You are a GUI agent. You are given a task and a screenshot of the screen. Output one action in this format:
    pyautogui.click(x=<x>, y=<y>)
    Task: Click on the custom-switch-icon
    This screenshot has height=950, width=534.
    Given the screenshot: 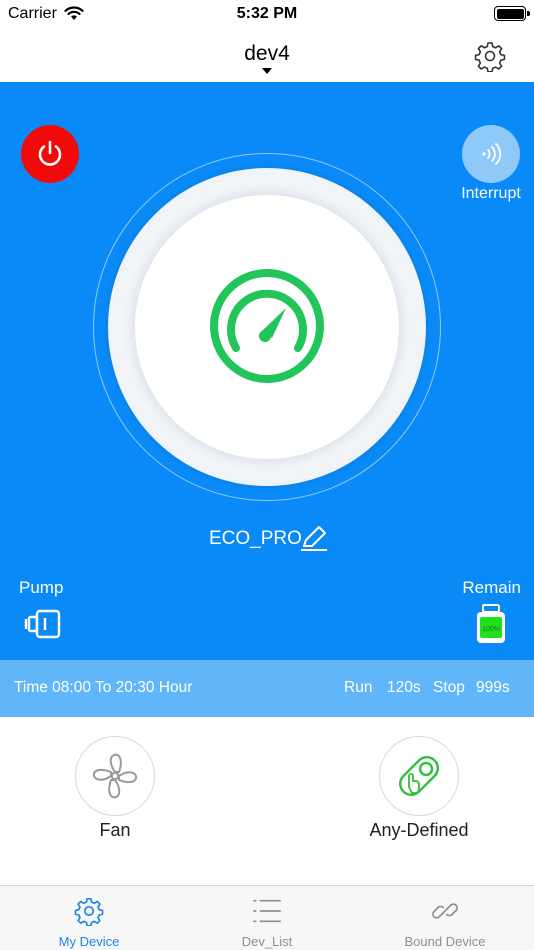 What is the action you would take?
    pyautogui.click(x=419, y=776)
    